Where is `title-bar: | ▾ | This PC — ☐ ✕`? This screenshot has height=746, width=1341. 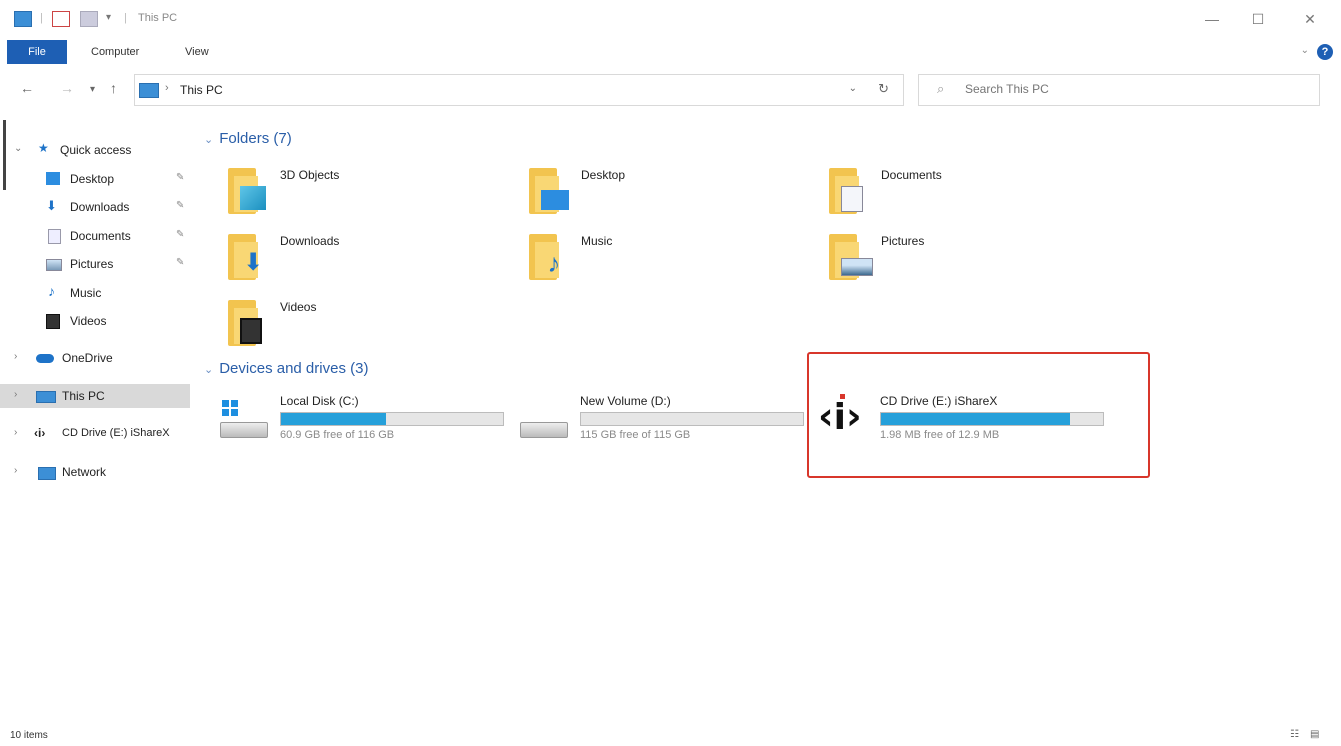 title-bar: | ▾ | This PC — ☐ ✕ is located at coordinates (670, 19).